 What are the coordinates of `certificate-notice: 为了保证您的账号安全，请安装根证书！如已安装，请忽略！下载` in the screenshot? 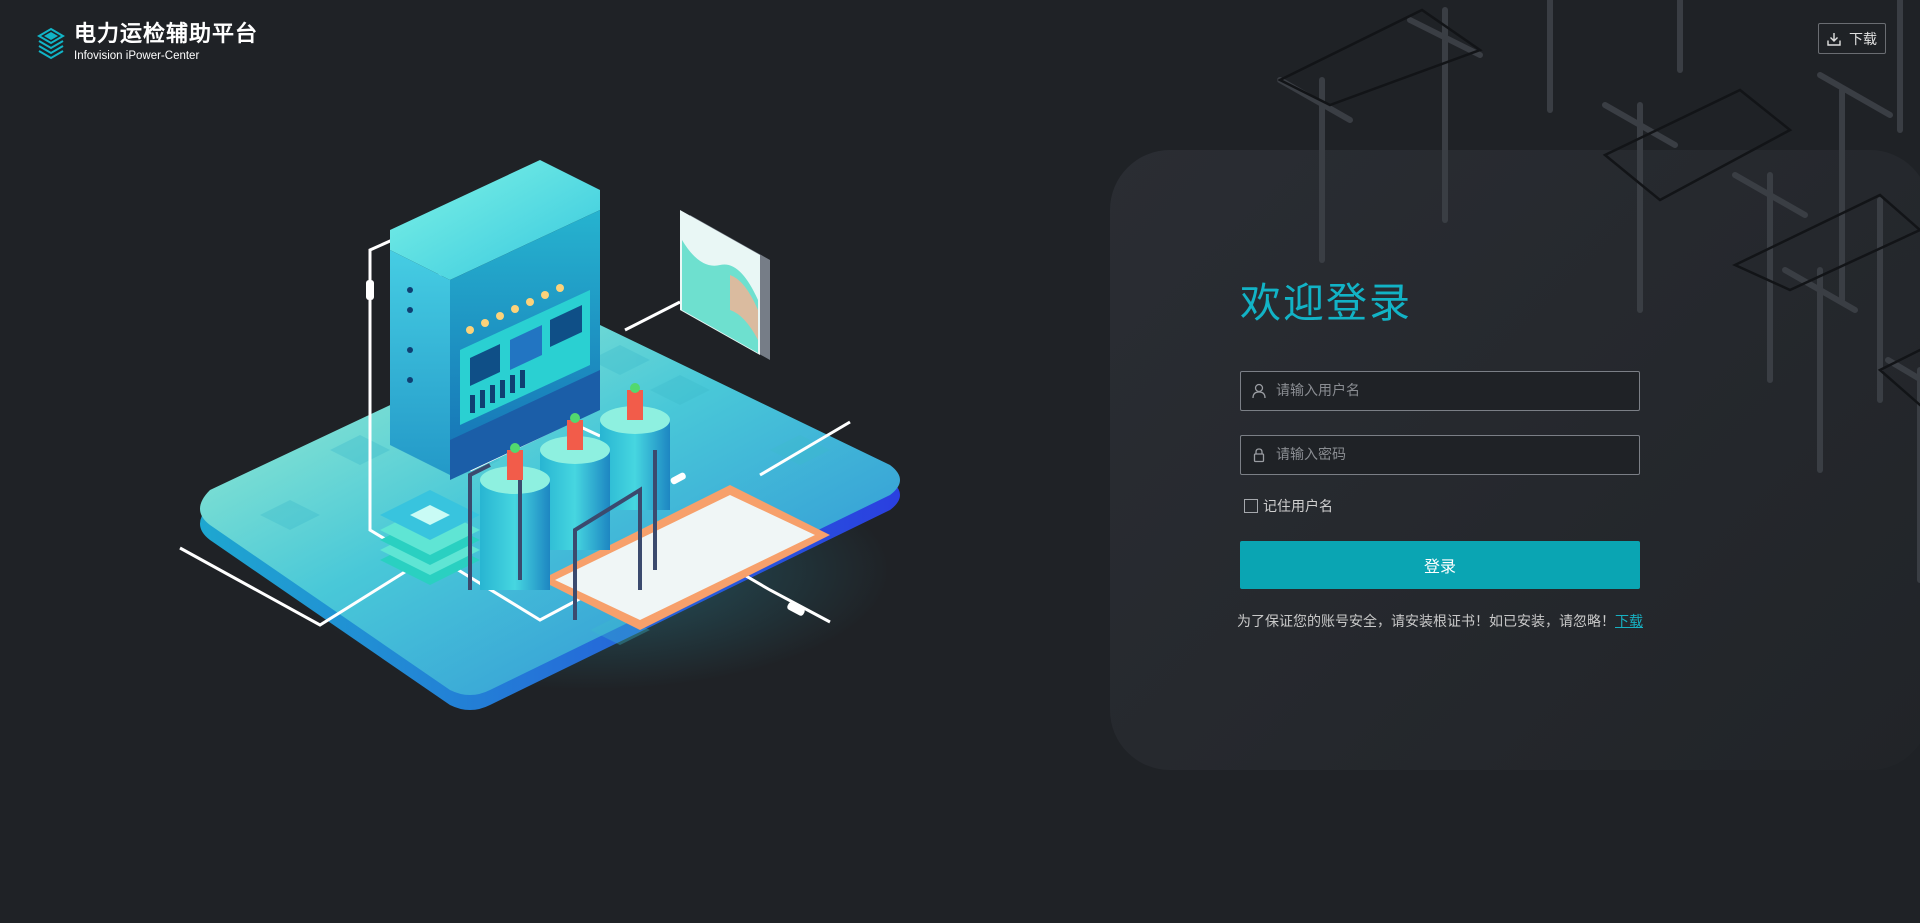 It's located at (1440, 621).